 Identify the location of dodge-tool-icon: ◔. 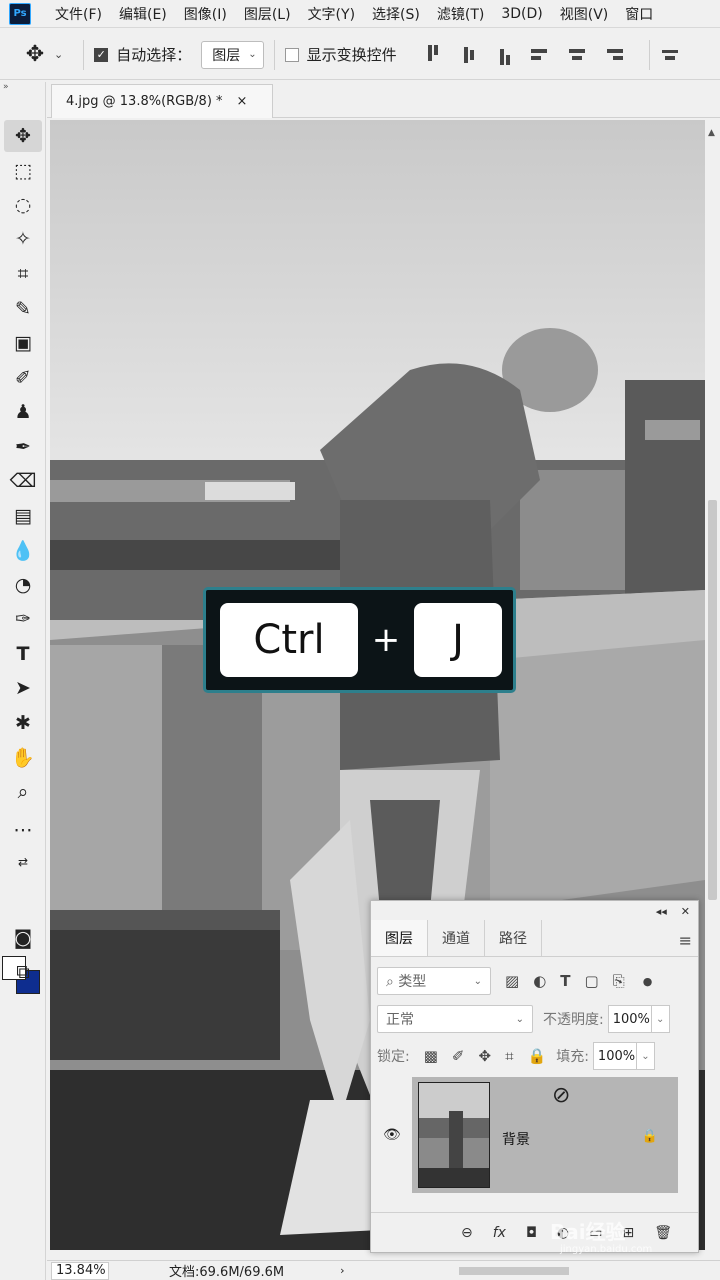
(23, 585).